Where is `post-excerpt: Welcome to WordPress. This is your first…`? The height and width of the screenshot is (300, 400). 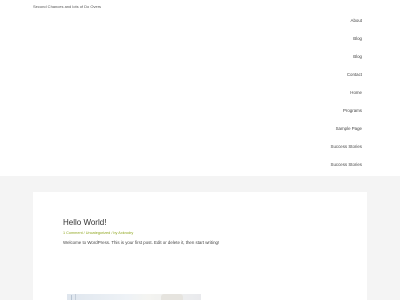 post-excerpt: Welcome to WordPress. This is your first… is located at coordinates (141, 242).